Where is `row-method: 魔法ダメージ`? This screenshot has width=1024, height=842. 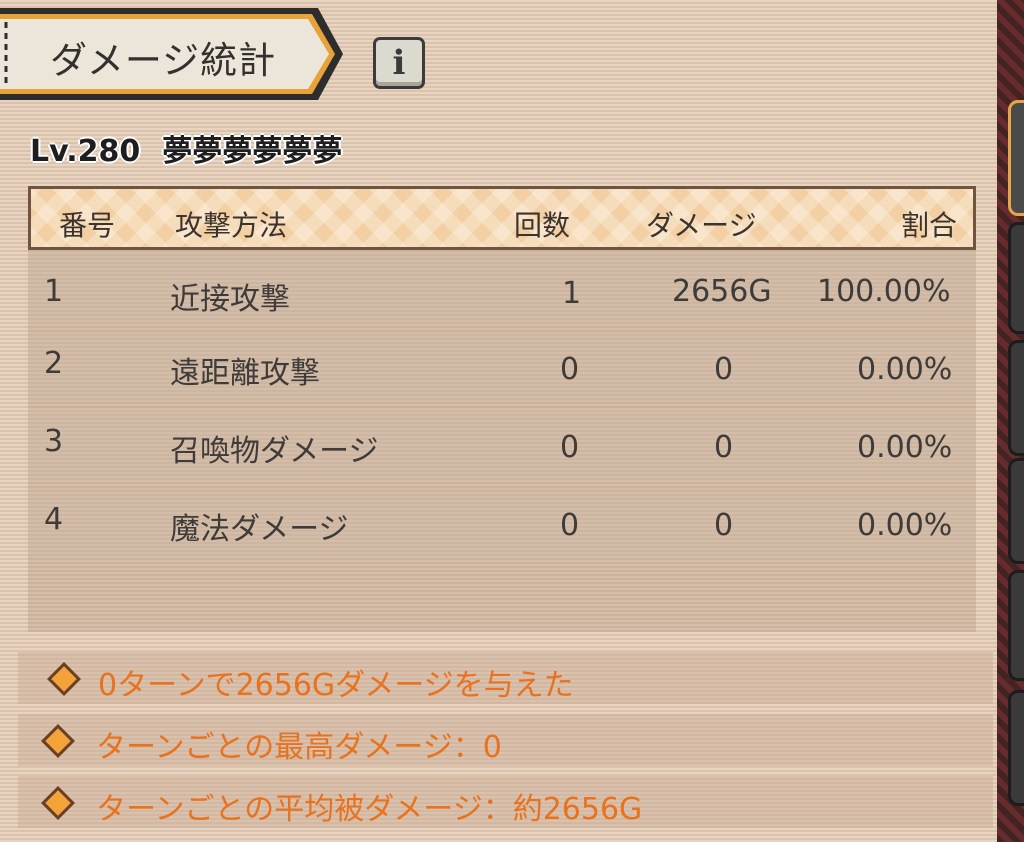
row-method: 魔法ダメージ is located at coordinates (259, 529).